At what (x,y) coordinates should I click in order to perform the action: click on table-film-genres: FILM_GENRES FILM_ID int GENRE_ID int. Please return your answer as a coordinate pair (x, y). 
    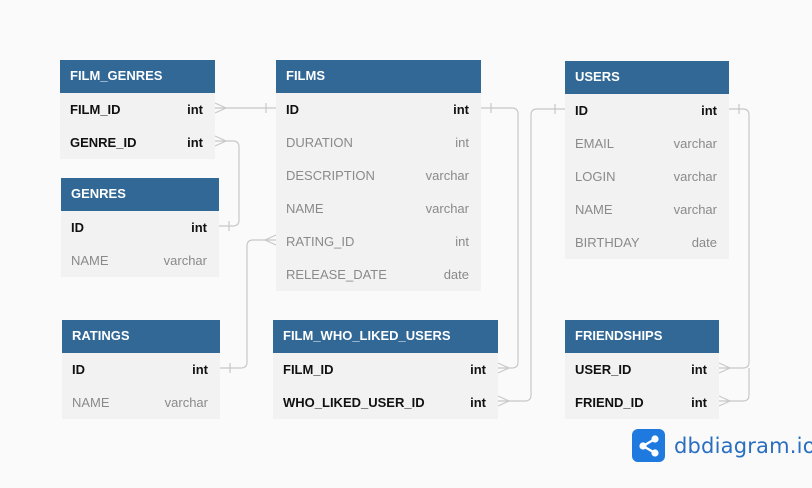
    Looking at the image, I should click on (137, 109).